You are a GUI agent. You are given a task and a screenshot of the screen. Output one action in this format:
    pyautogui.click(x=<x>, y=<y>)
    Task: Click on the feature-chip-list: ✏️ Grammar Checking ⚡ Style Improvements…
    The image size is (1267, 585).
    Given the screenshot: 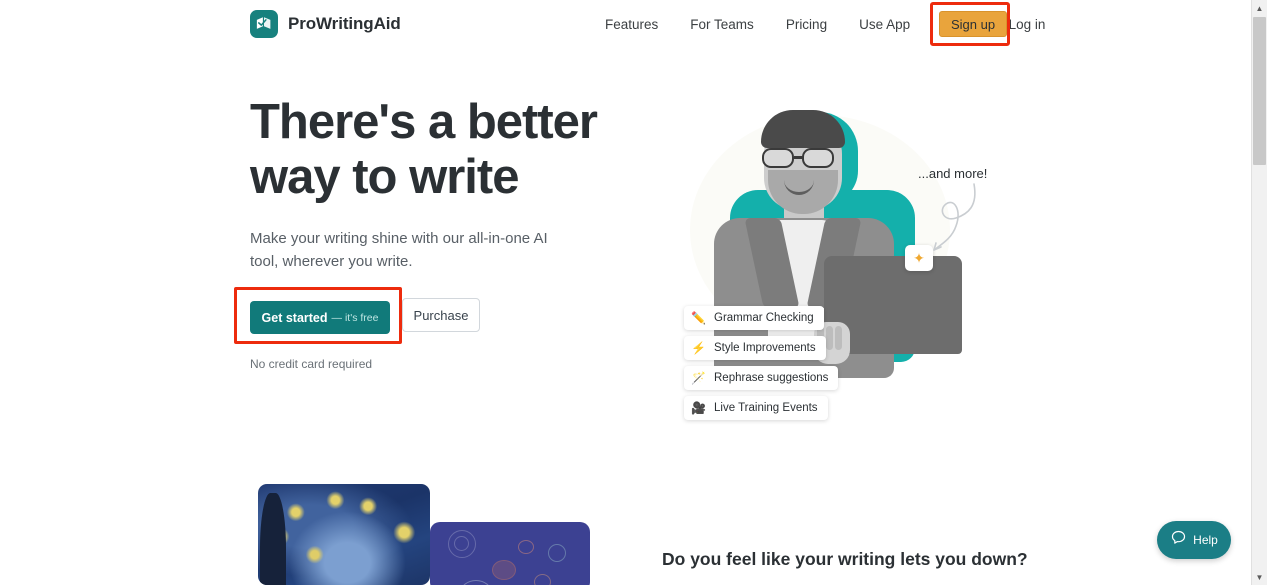 What is the action you would take?
    pyautogui.click(x=784, y=366)
    